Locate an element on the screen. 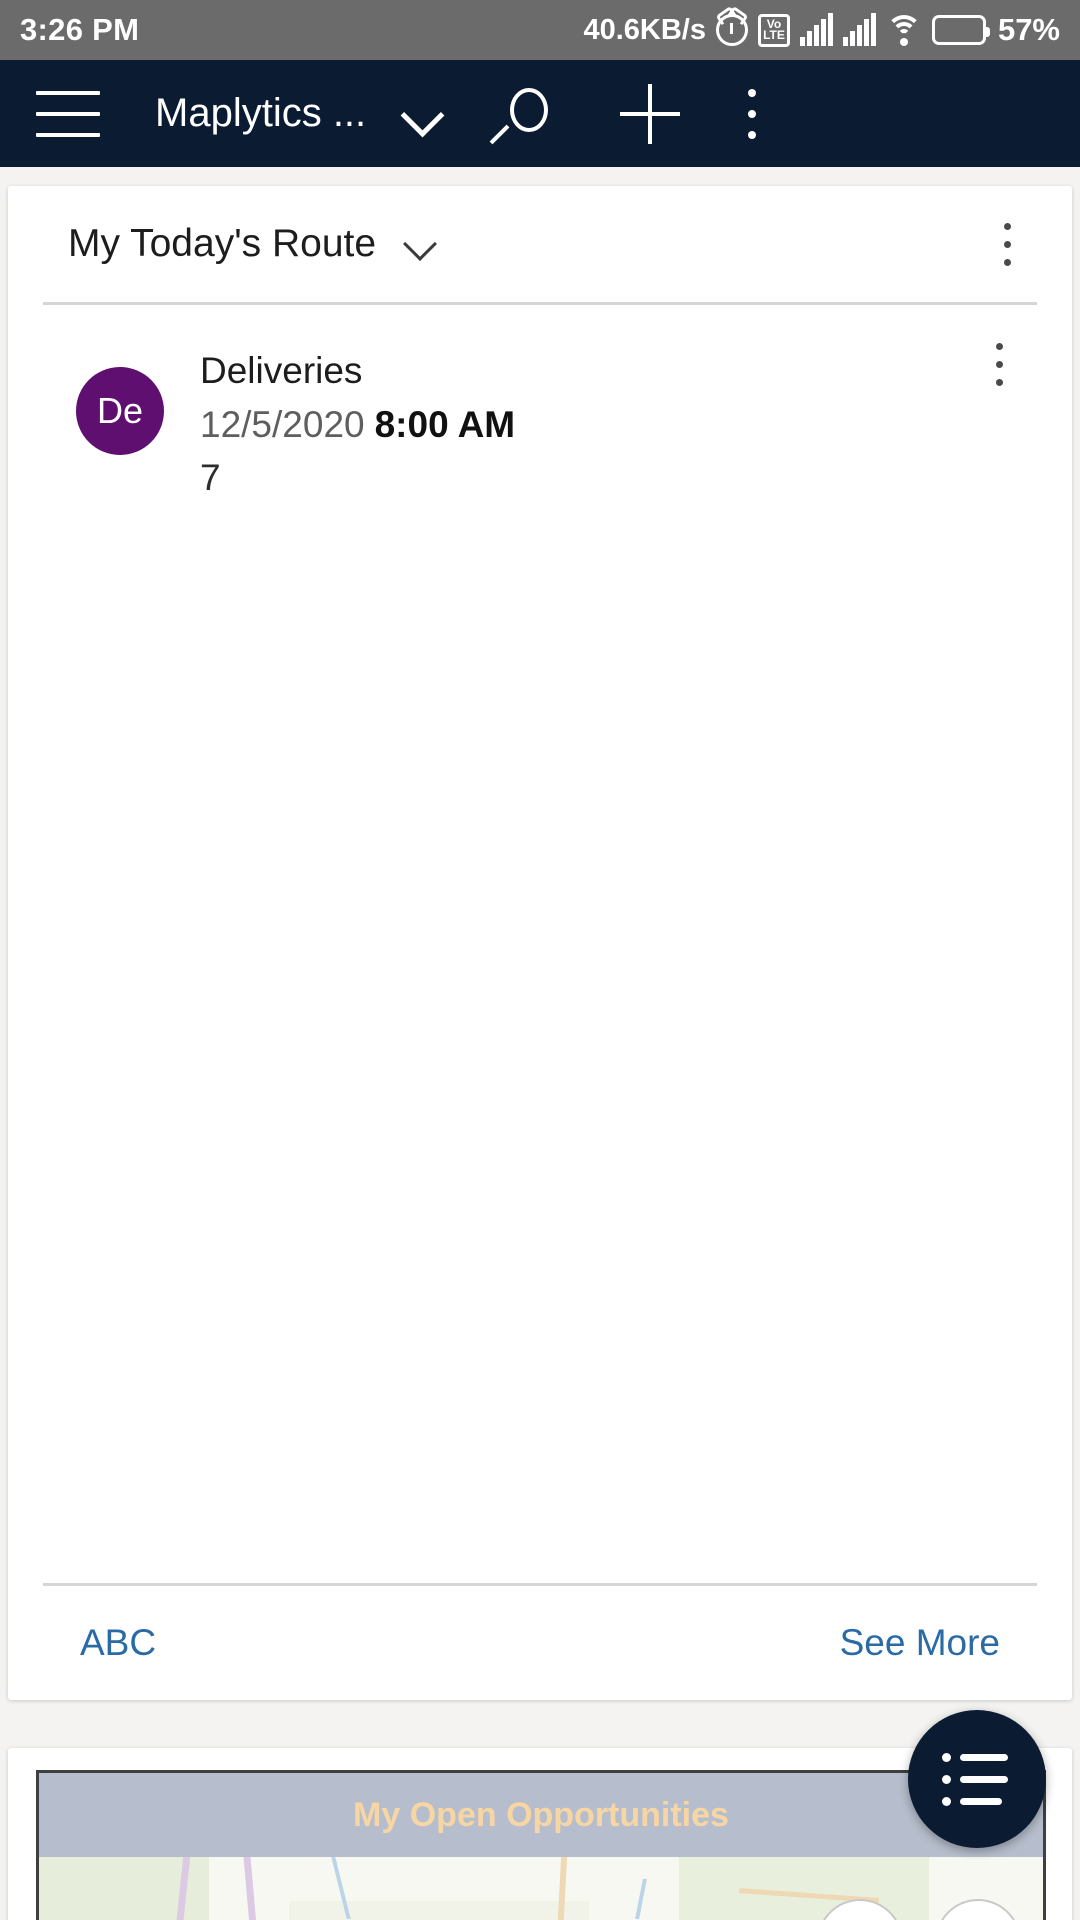 Image resolution: width=1080 pixels, height=1920 pixels. map-canvas is located at coordinates (541, 1888).